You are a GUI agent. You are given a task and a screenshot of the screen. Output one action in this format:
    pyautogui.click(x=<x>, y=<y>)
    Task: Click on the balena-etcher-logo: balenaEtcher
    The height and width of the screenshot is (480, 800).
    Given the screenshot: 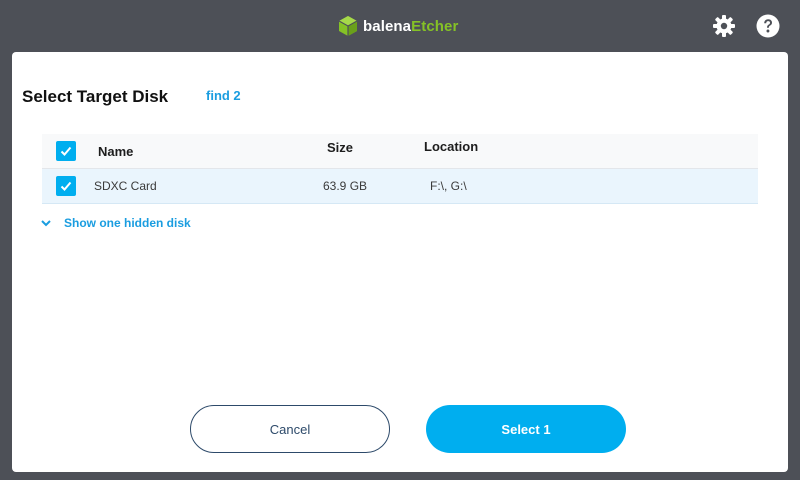 What is the action you would take?
    pyautogui.click(x=398, y=26)
    